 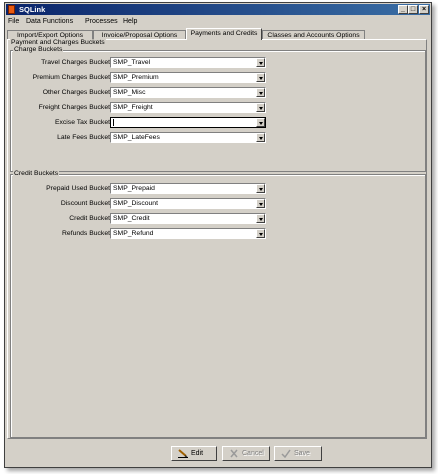 I want to click on window-title: SQLink, so click(x=32, y=9).